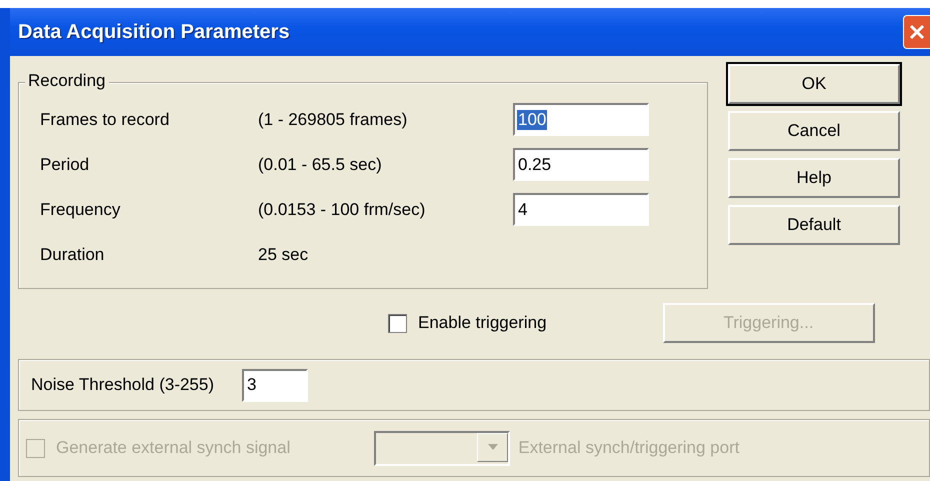 This screenshot has height=481, width=930. What do you see at coordinates (73, 254) in the screenshot?
I see `field-label: Duration` at bounding box center [73, 254].